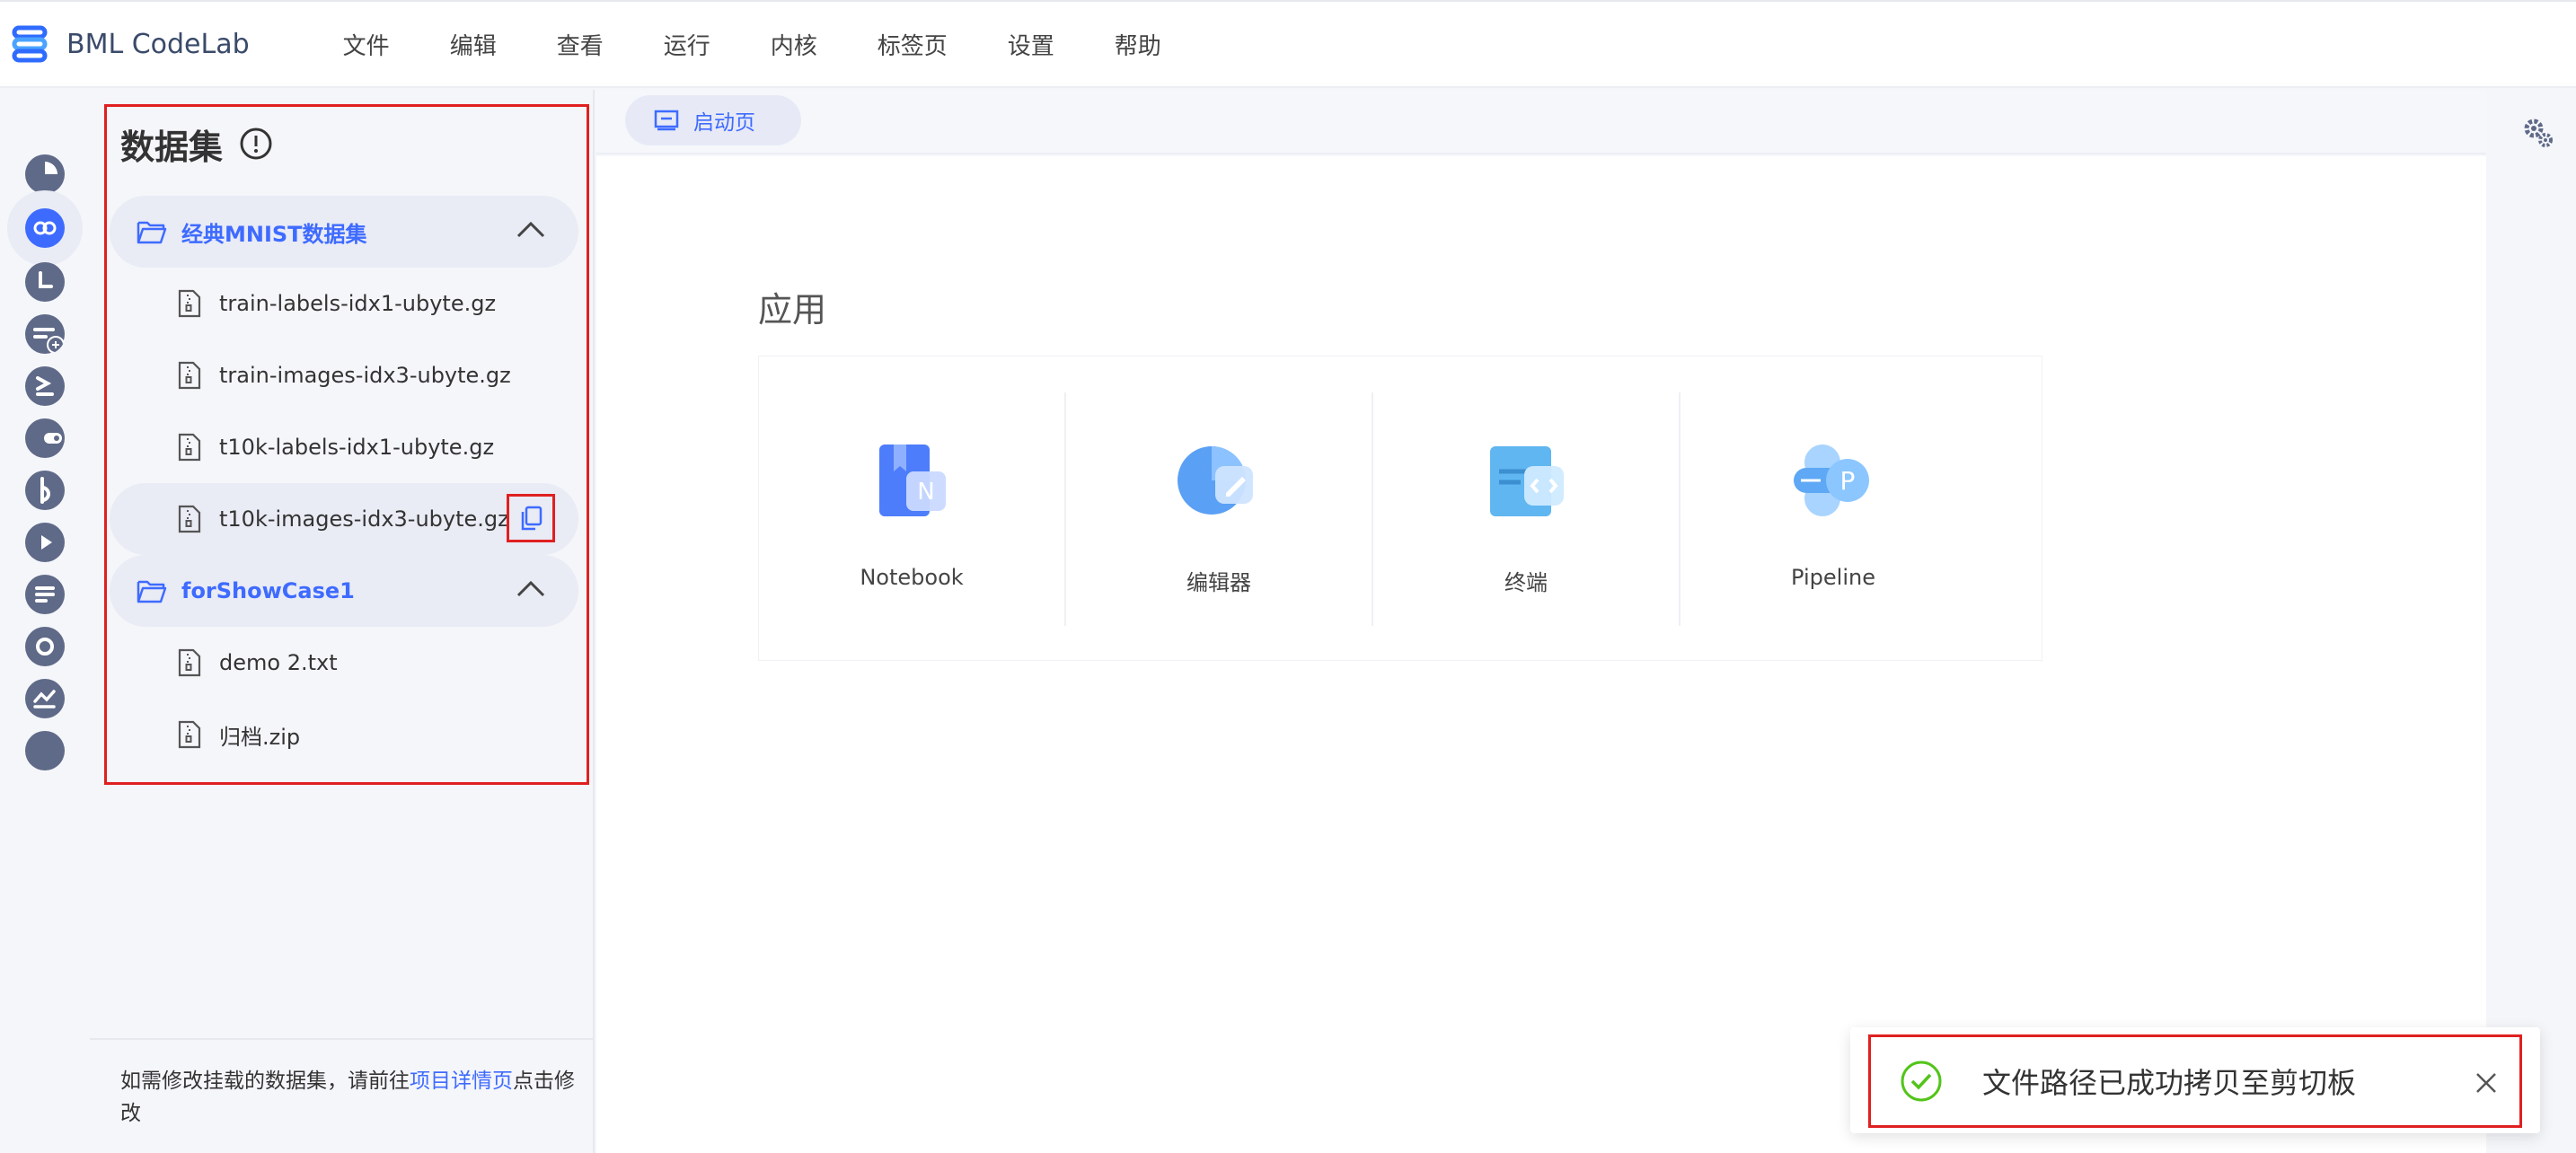 Image resolution: width=2576 pixels, height=1153 pixels. I want to click on dataset-icon, so click(45, 228).